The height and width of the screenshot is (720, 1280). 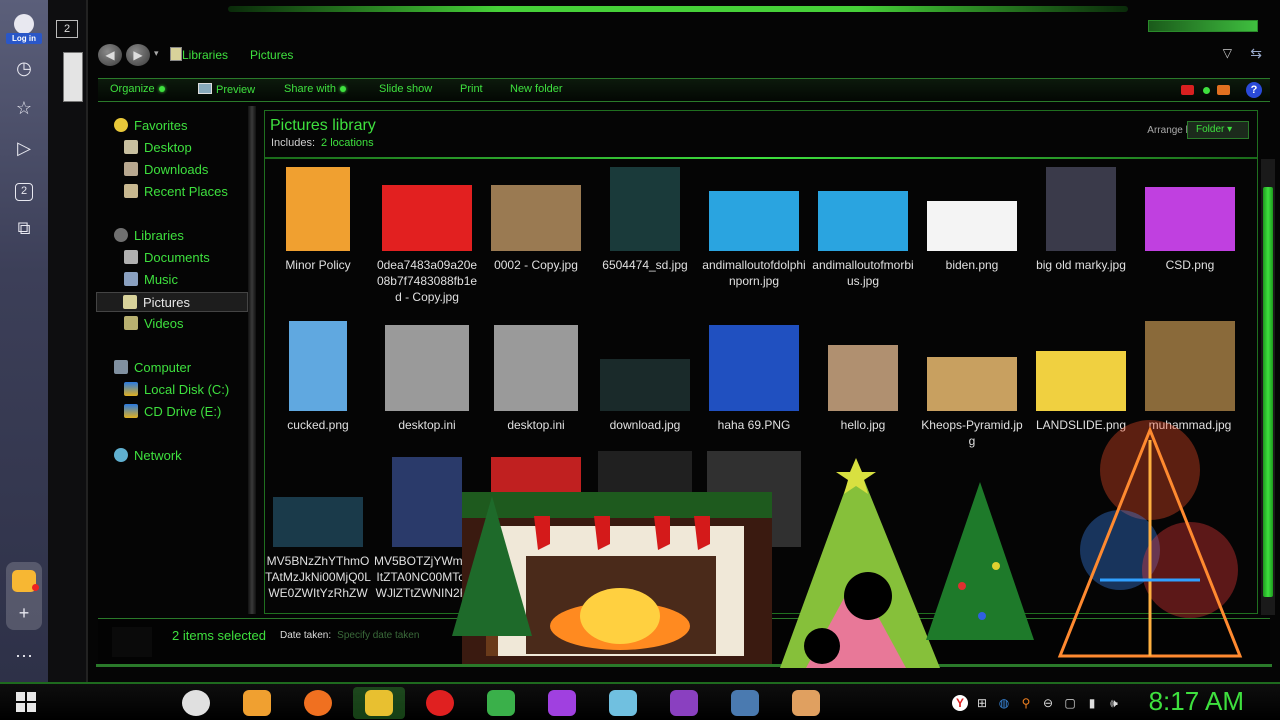 What do you see at coordinates (1048, 703) in the screenshot?
I see `minus-tray-icon: ⊖` at bounding box center [1048, 703].